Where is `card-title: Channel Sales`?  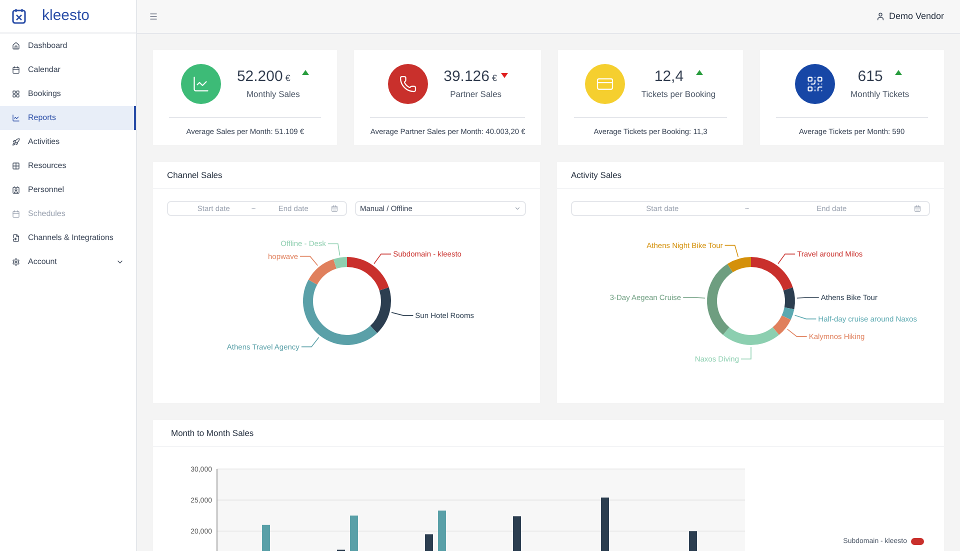 card-title: Channel Sales is located at coordinates (194, 175).